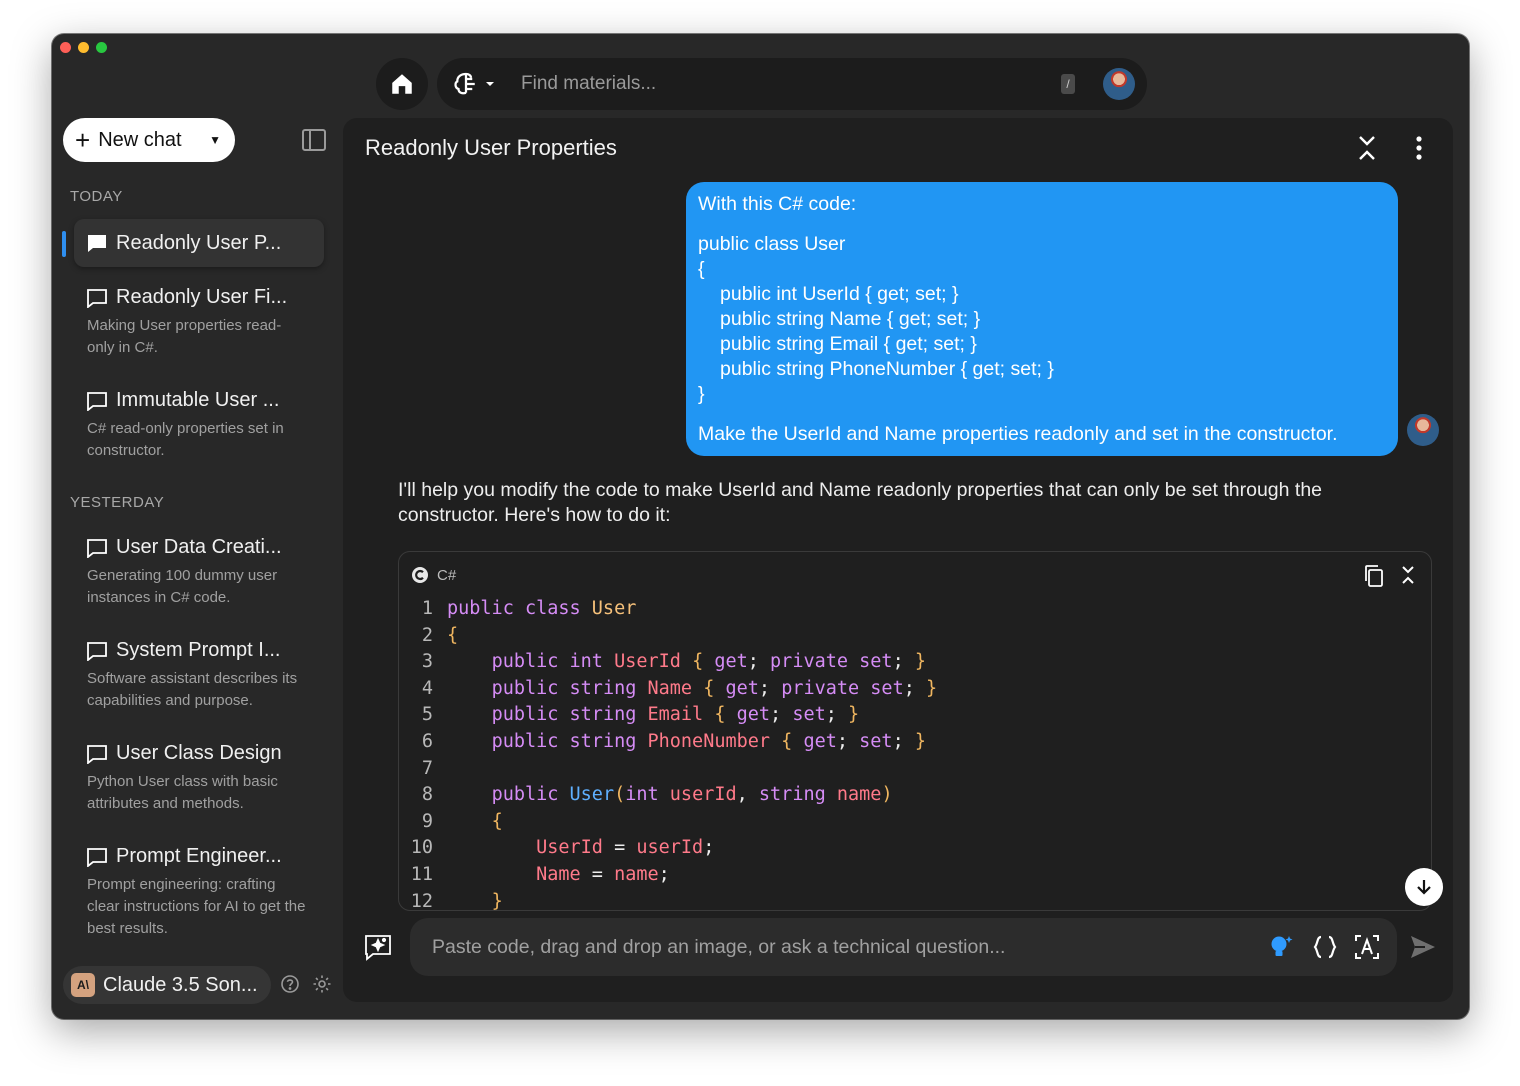 The height and width of the screenshot is (1086, 1520). What do you see at coordinates (1408, 575) in the screenshot?
I see `collapse-code-icon` at bounding box center [1408, 575].